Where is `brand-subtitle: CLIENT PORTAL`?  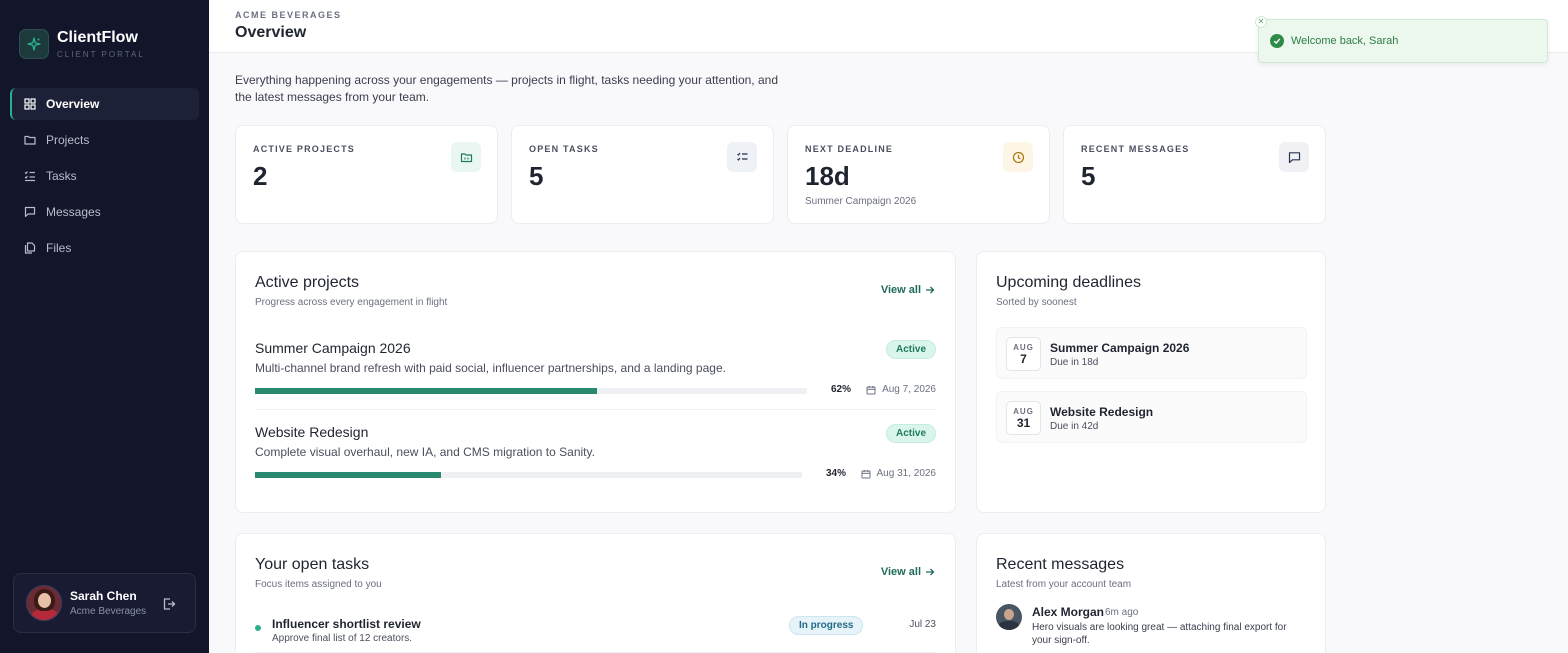 brand-subtitle: CLIENT PORTAL is located at coordinates (101, 54).